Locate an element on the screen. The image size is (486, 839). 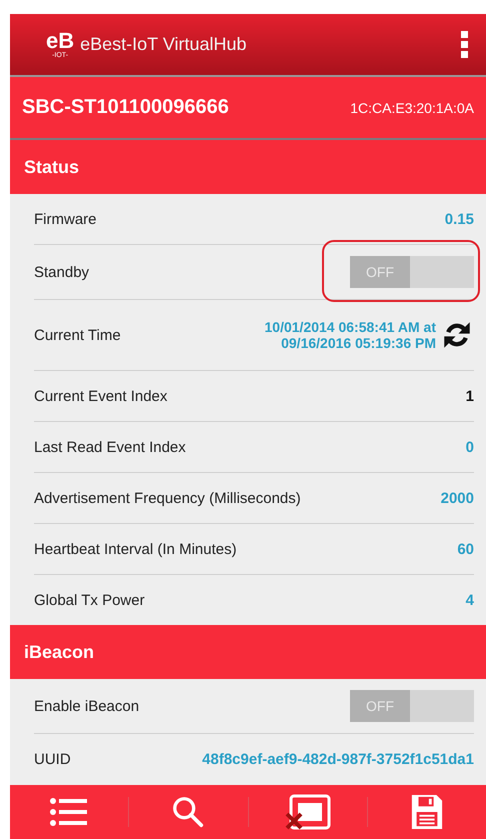
setting-value: 1 is located at coordinates (470, 396).